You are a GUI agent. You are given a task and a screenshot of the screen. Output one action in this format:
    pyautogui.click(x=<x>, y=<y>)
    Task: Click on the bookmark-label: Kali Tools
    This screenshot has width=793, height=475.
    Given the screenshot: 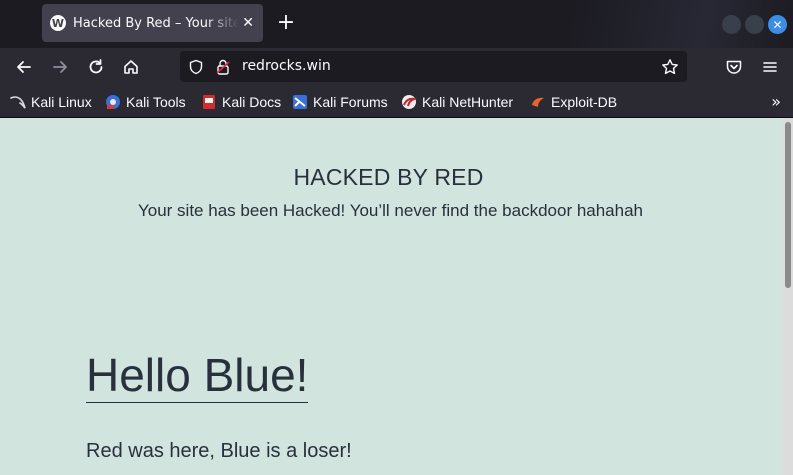 What is the action you would take?
    pyautogui.click(x=156, y=102)
    